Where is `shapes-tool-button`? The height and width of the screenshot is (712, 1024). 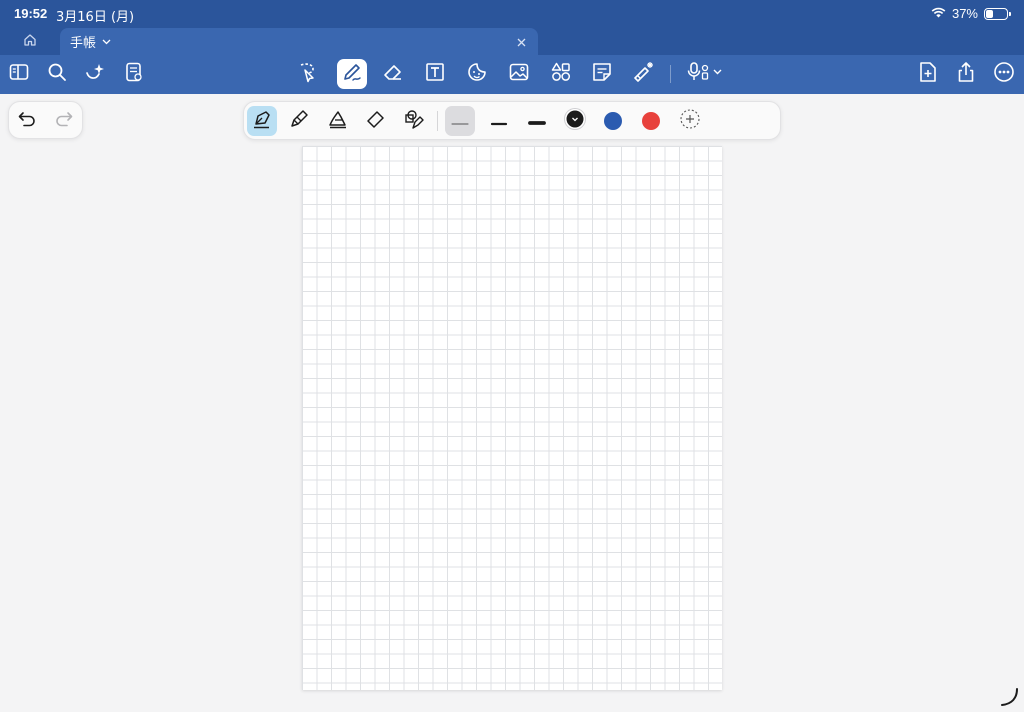 shapes-tool-button is located at coordinates (561, 74).